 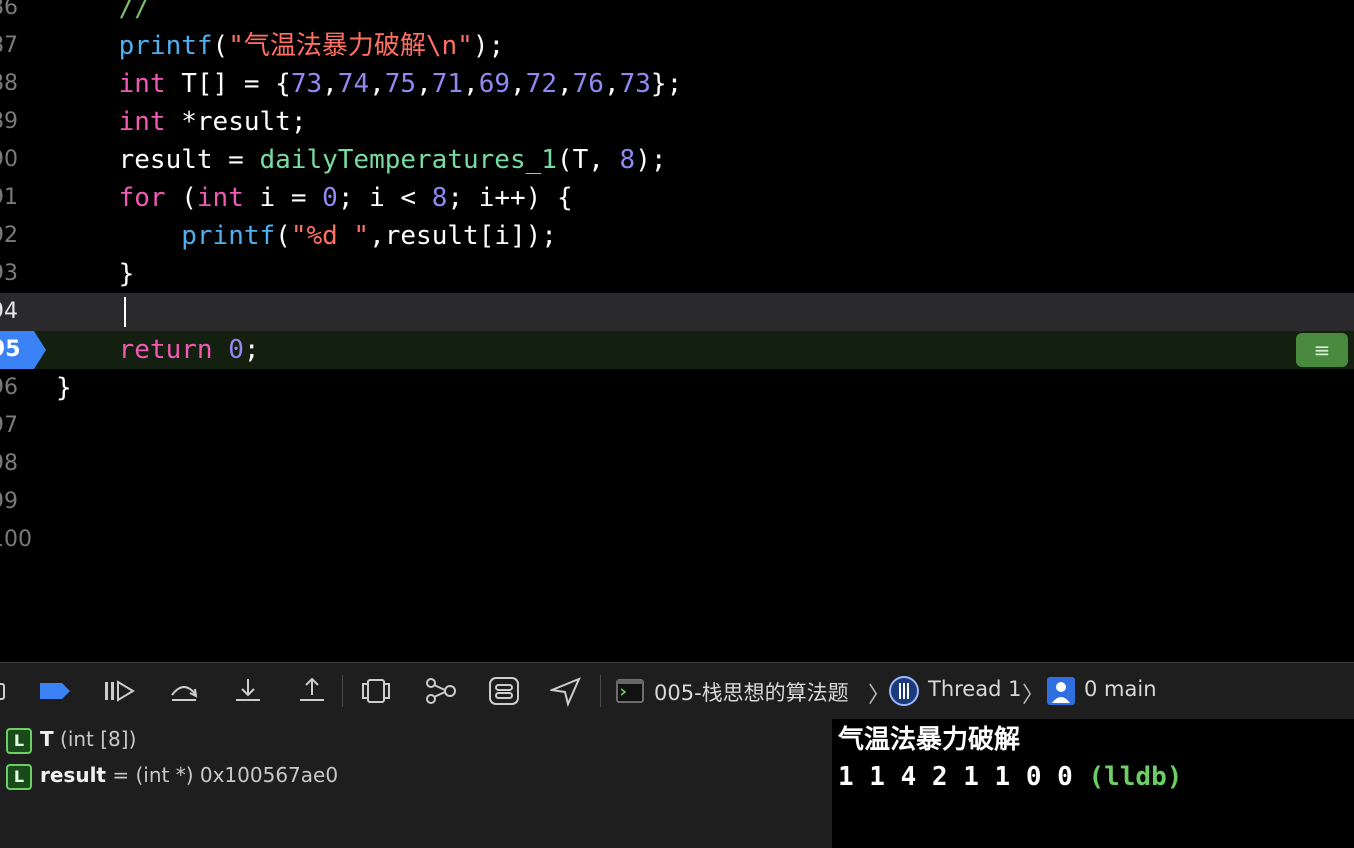 I want to click on user-frame-icon, so click(x=1061, y=691).